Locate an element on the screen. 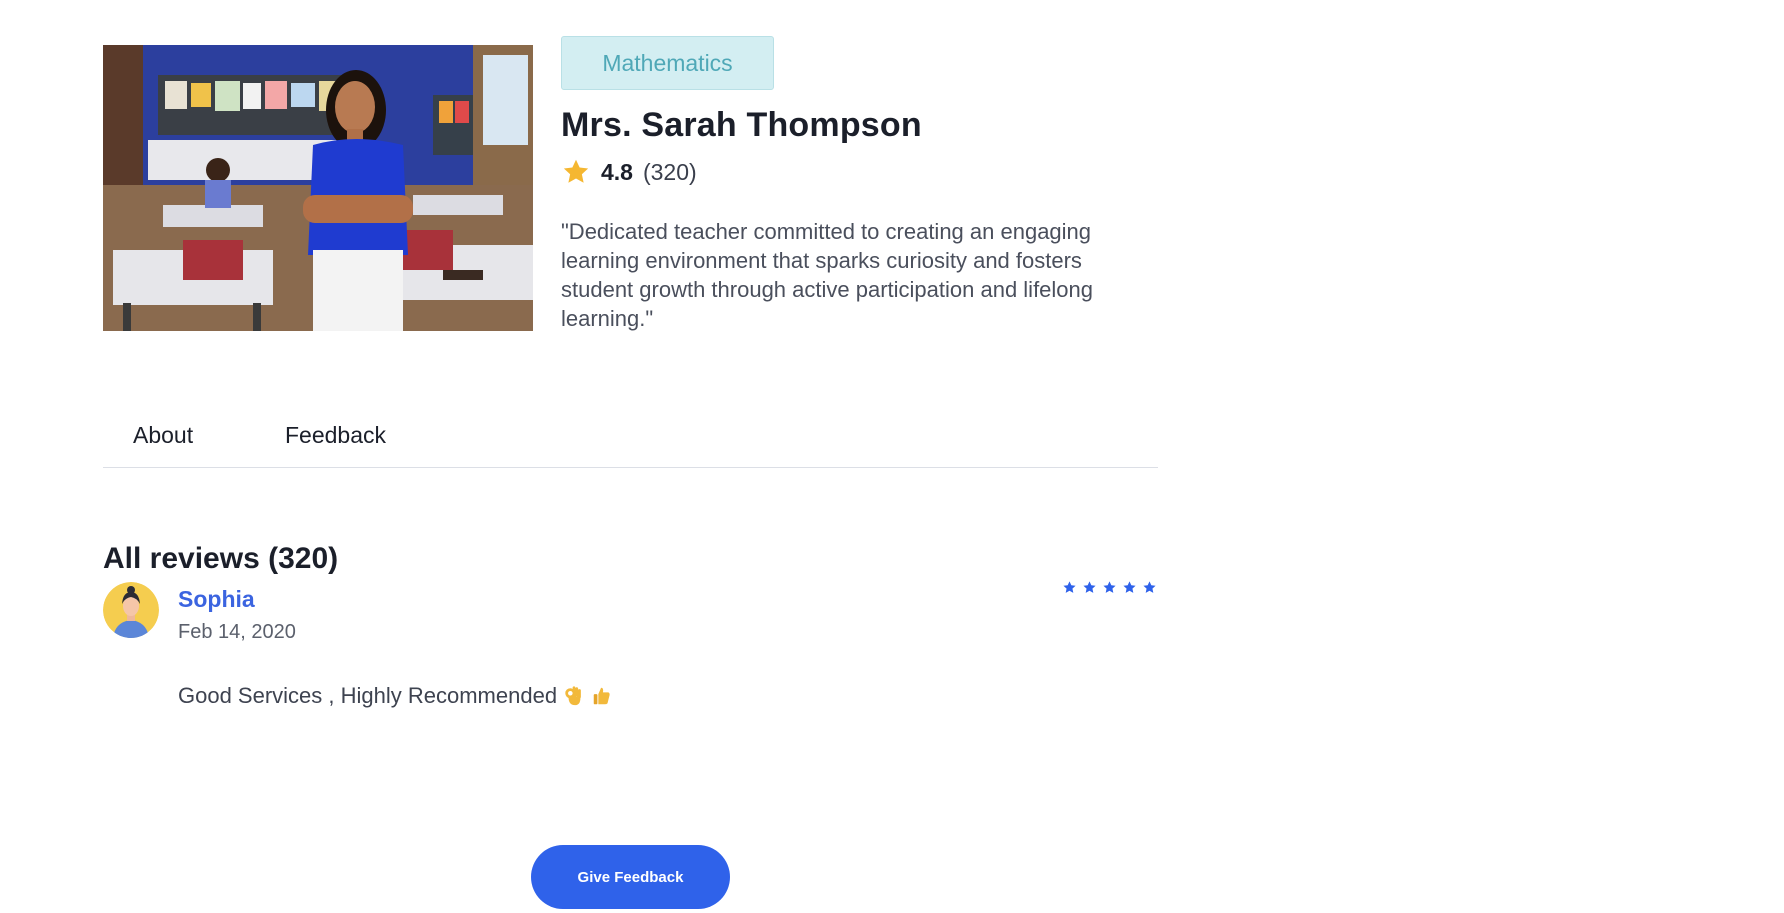  review-stars is located at coordinates (1109, 587).